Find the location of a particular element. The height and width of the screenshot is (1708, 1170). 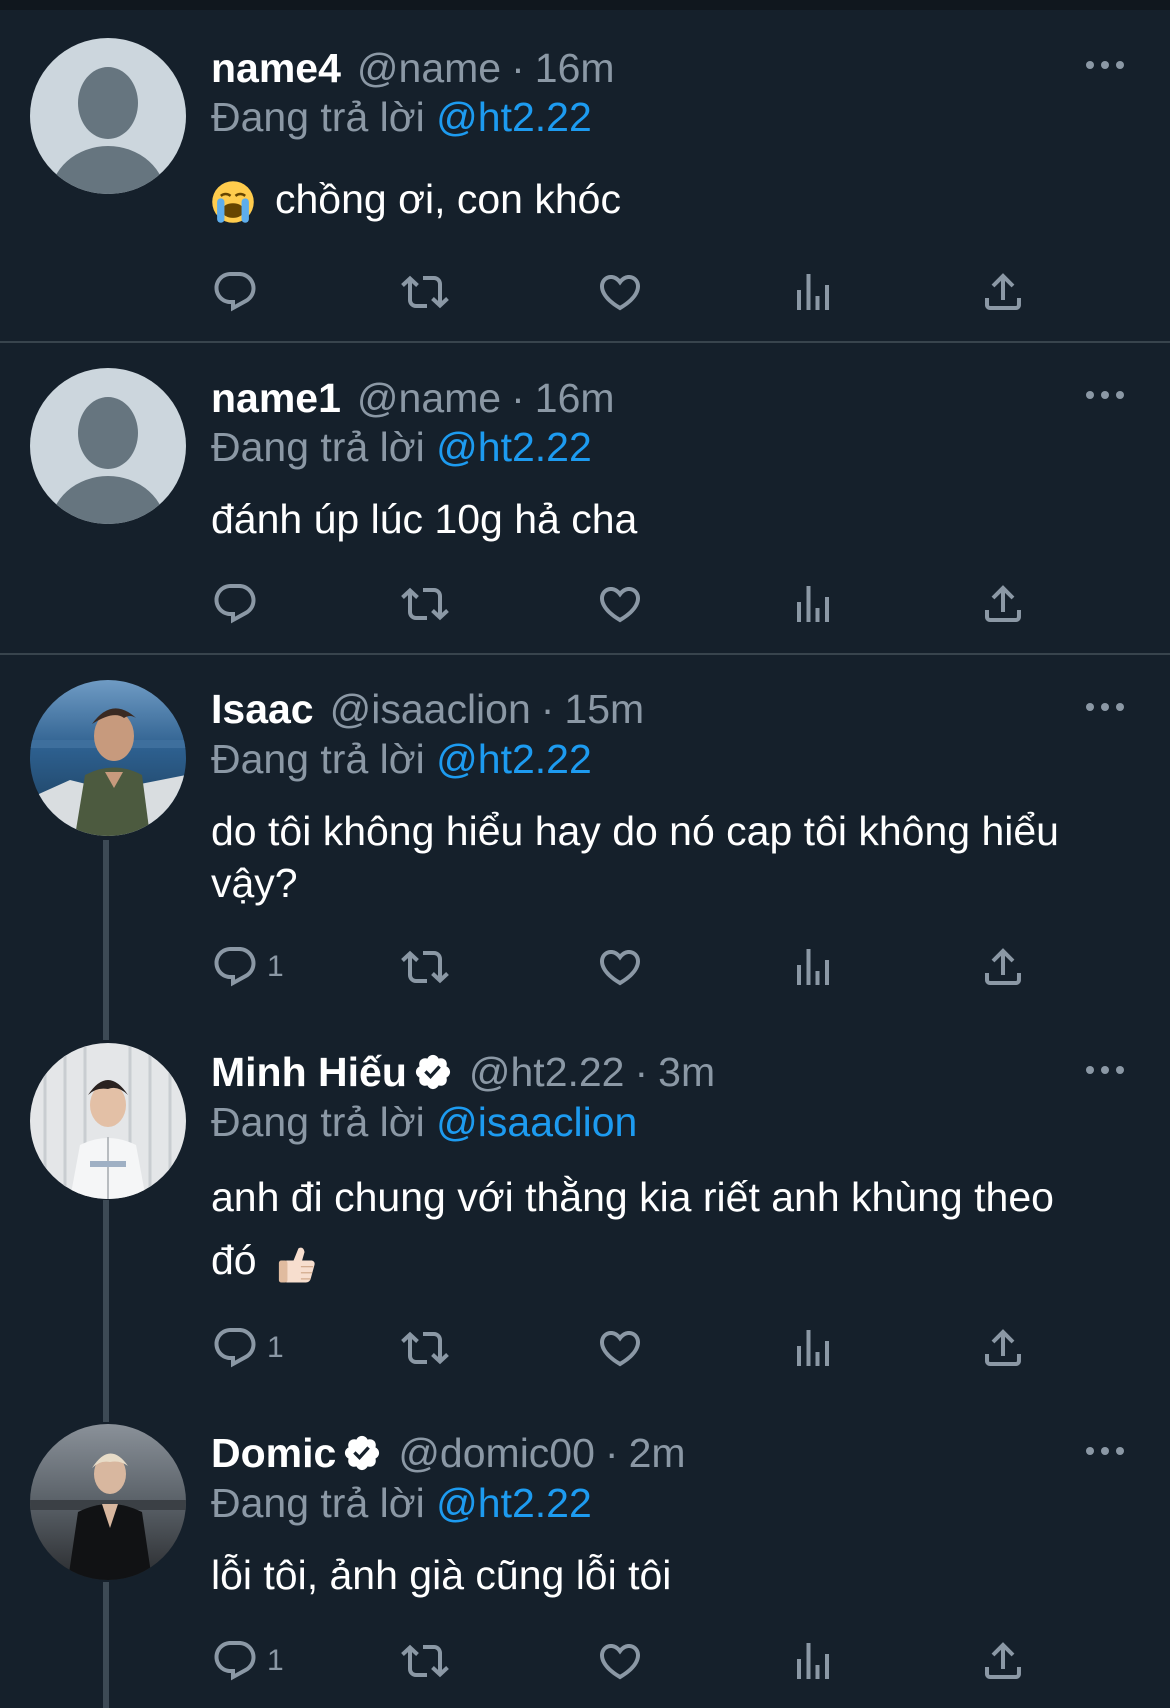

replying-to: Đang trả lời @isaaclion is located at coordinates (424, 1122).